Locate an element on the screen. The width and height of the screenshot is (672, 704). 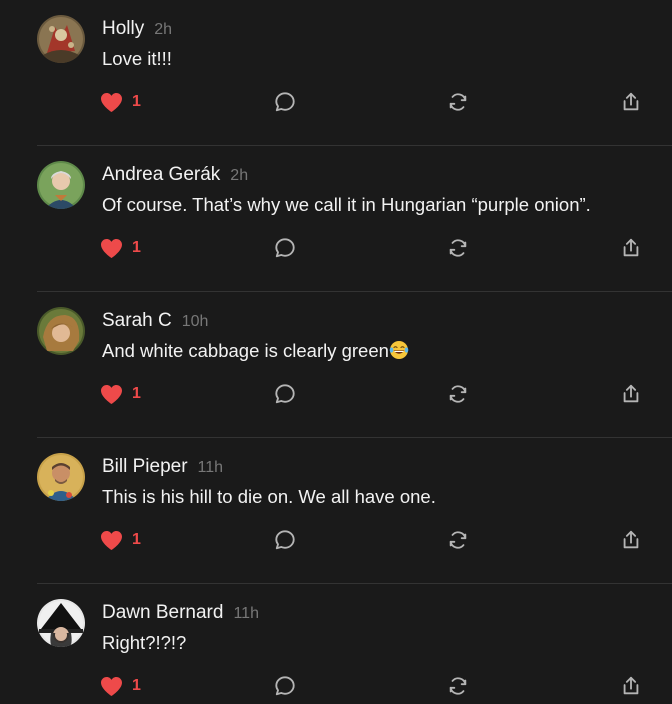
avatar-holly-icon is located at coordinates (61, 39).